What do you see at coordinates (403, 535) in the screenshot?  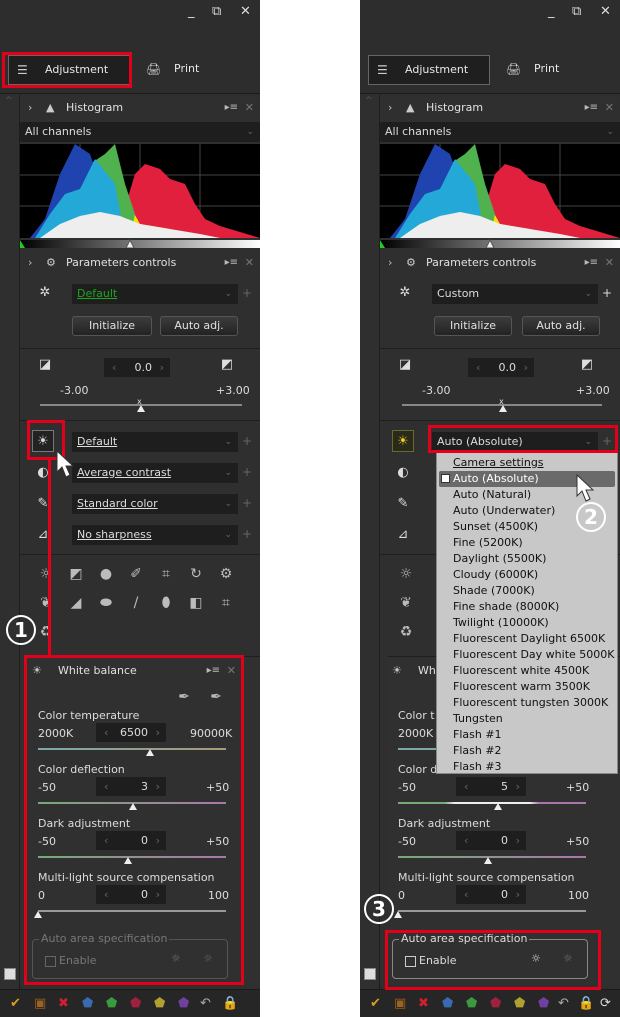 I see `sharpness-icon: ⊿` at bounding box center [403, 535].